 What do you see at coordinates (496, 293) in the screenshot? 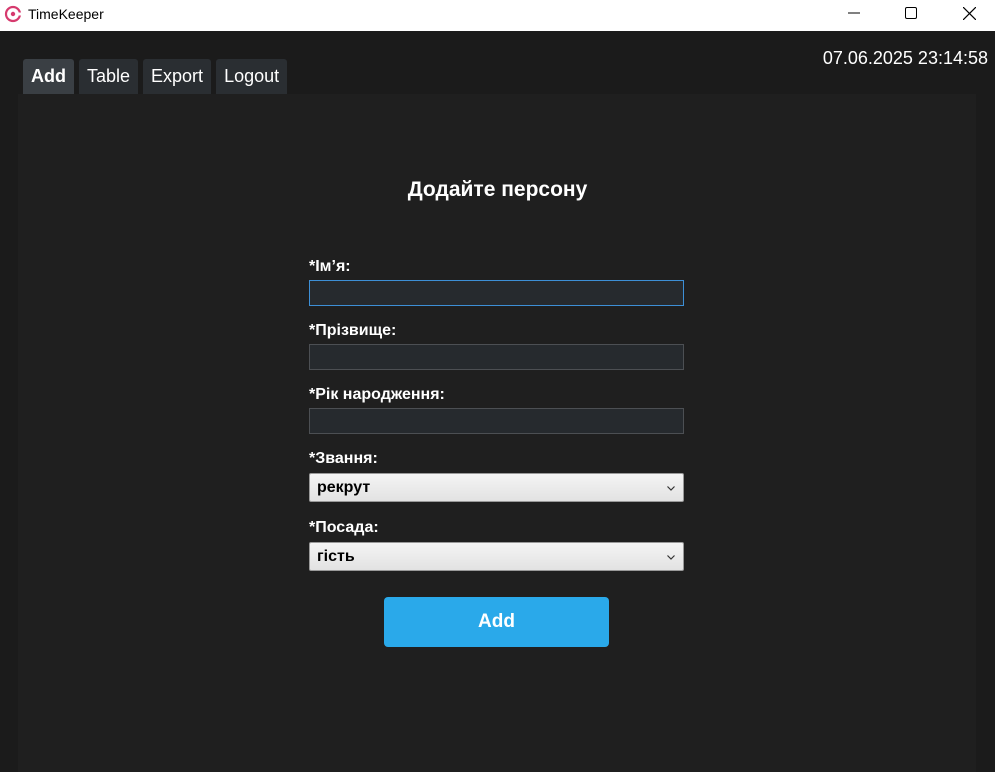
I see `first-name-input` at bounding box center [496, 293].